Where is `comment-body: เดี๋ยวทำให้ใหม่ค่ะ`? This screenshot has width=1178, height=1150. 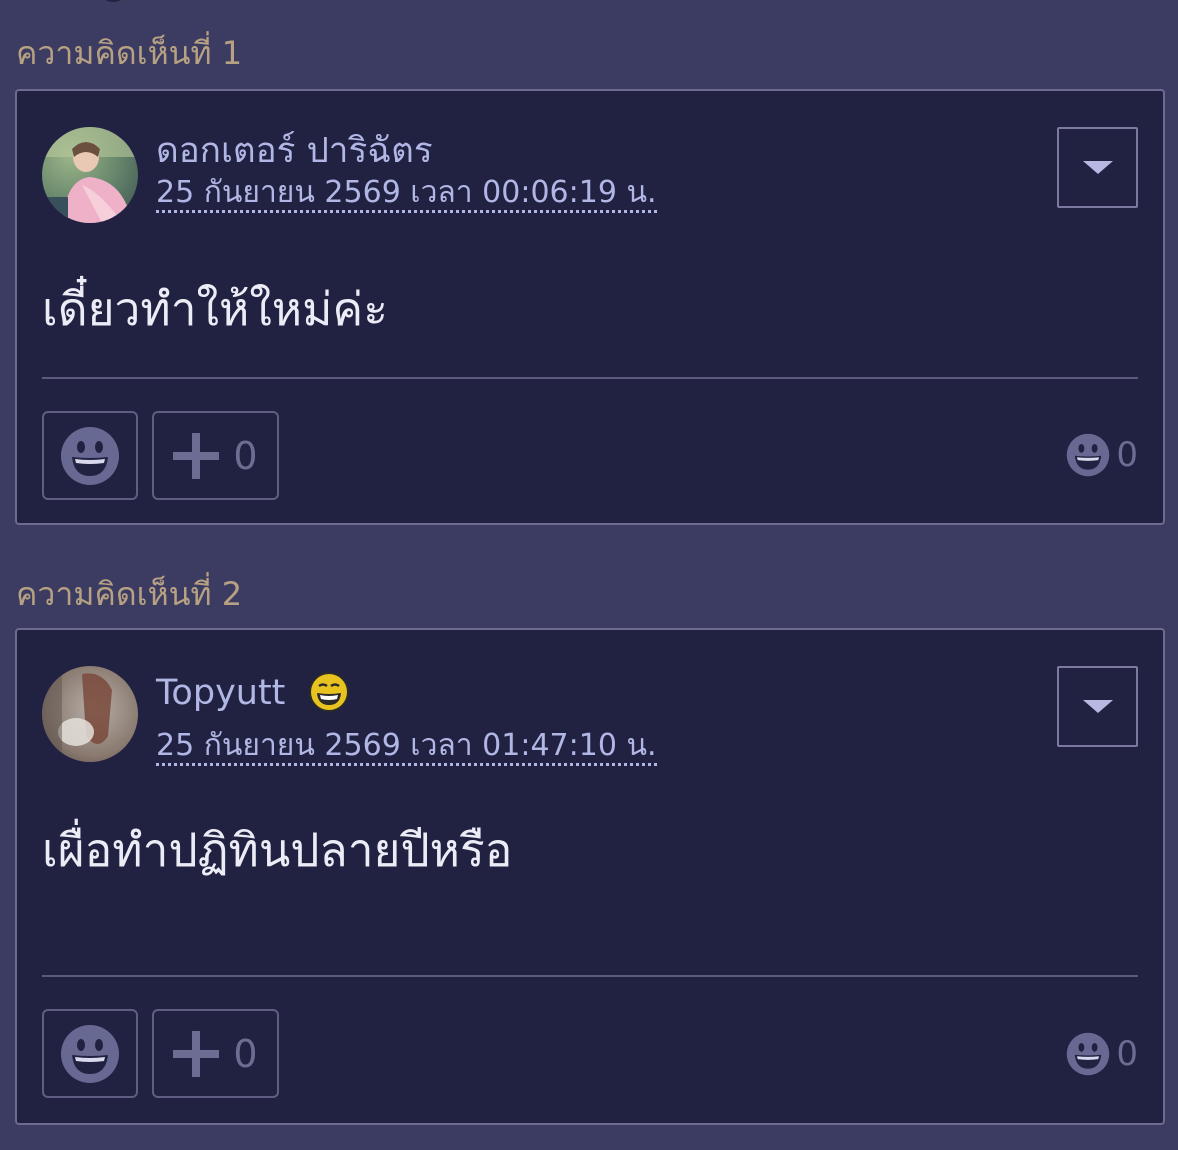 comment-body: เดี๋ยวทำให้ใหม่ค่ะ is located at coordinates (215, 309).